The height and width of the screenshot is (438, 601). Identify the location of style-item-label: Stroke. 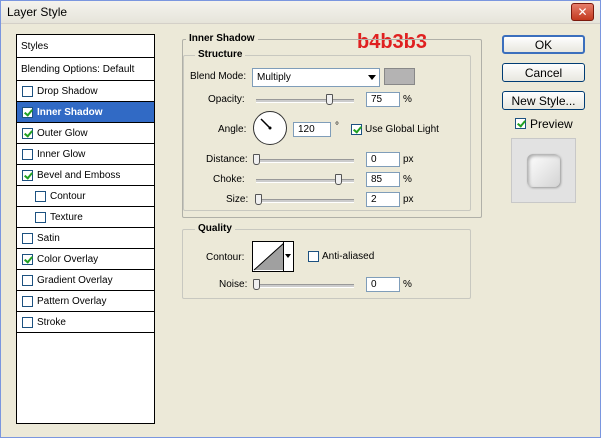
(51, 322).